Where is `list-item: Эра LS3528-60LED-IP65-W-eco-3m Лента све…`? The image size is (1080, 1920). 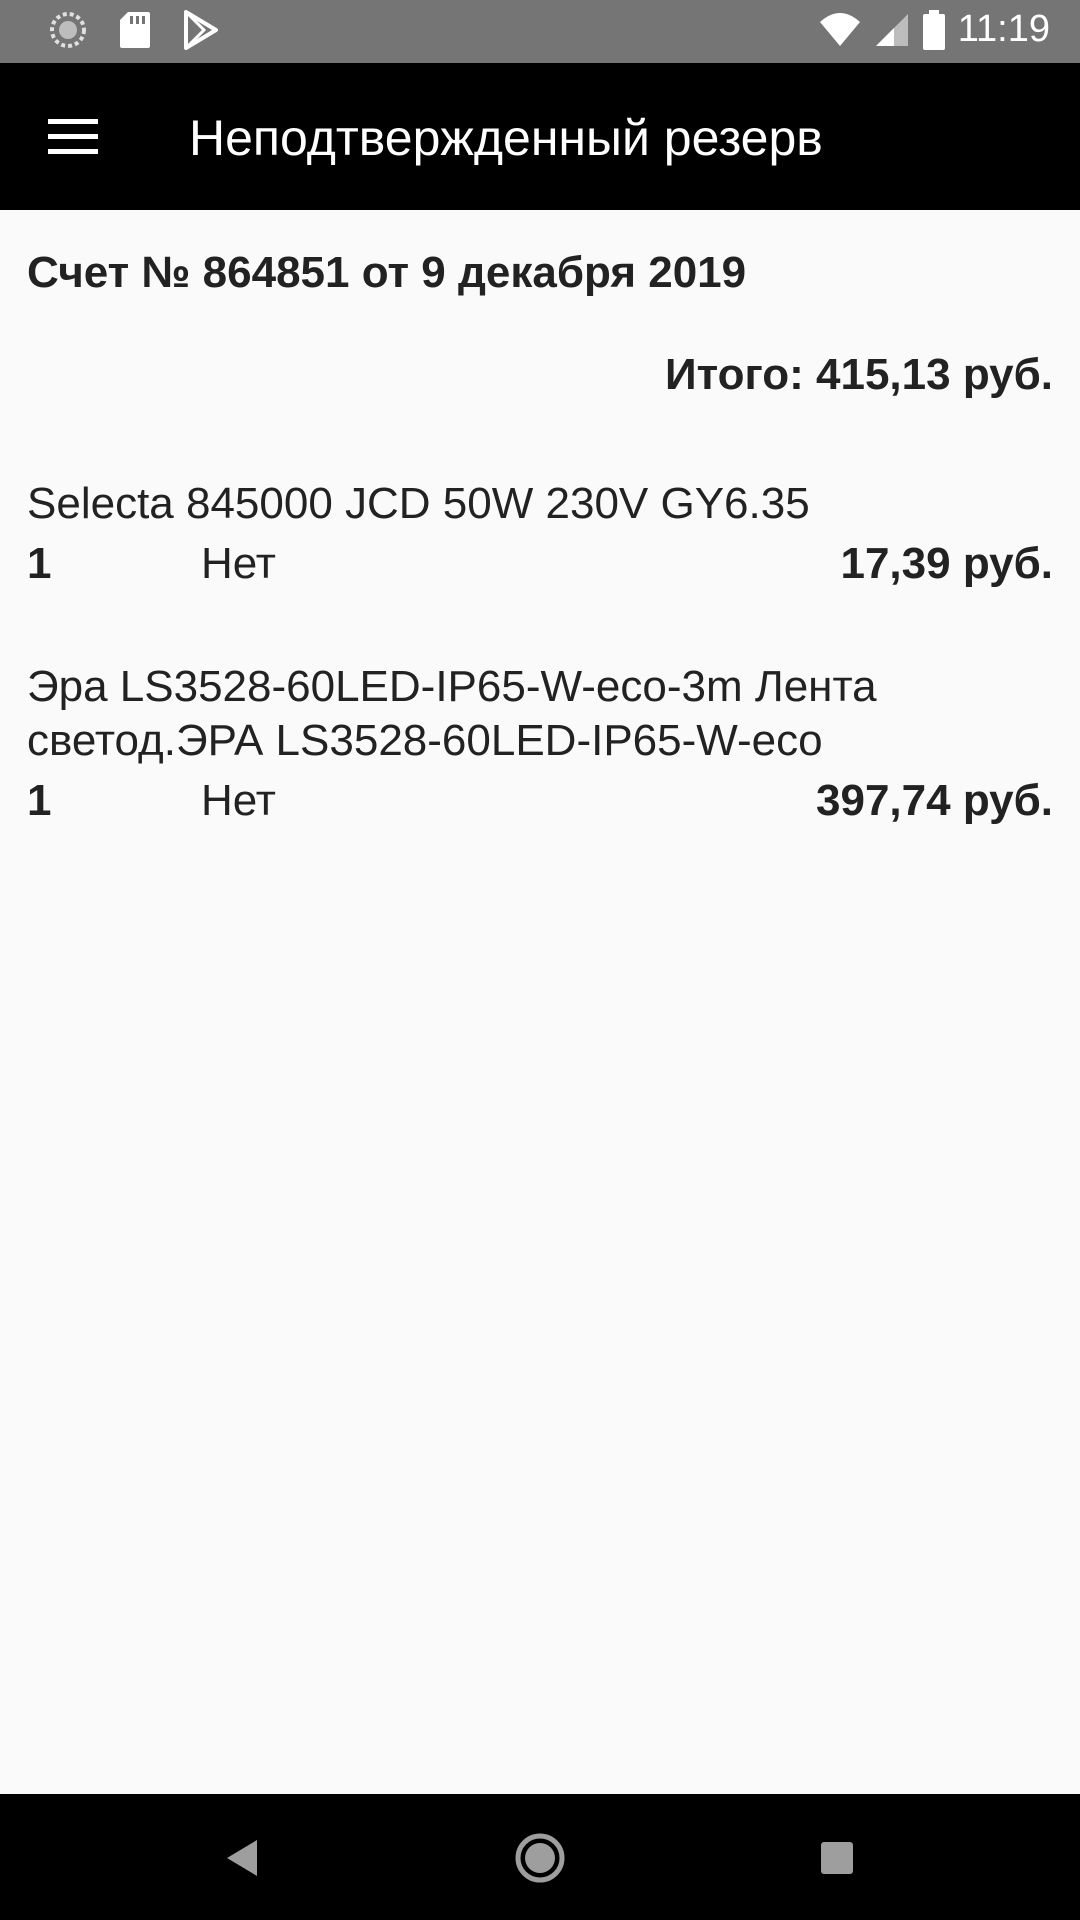 list-item: Эра LS3528-60LED-IP65-W-eco-3m Лента све… is located at coordinates (540, 747).